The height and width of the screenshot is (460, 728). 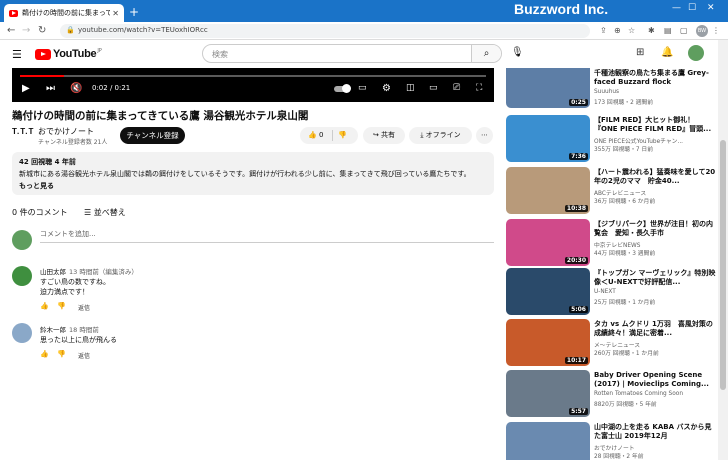 What do you see at coordinates (548, 291) in the screenshot?
I see `video-thumbnail: 5:06` at bounding box center [548, 291].